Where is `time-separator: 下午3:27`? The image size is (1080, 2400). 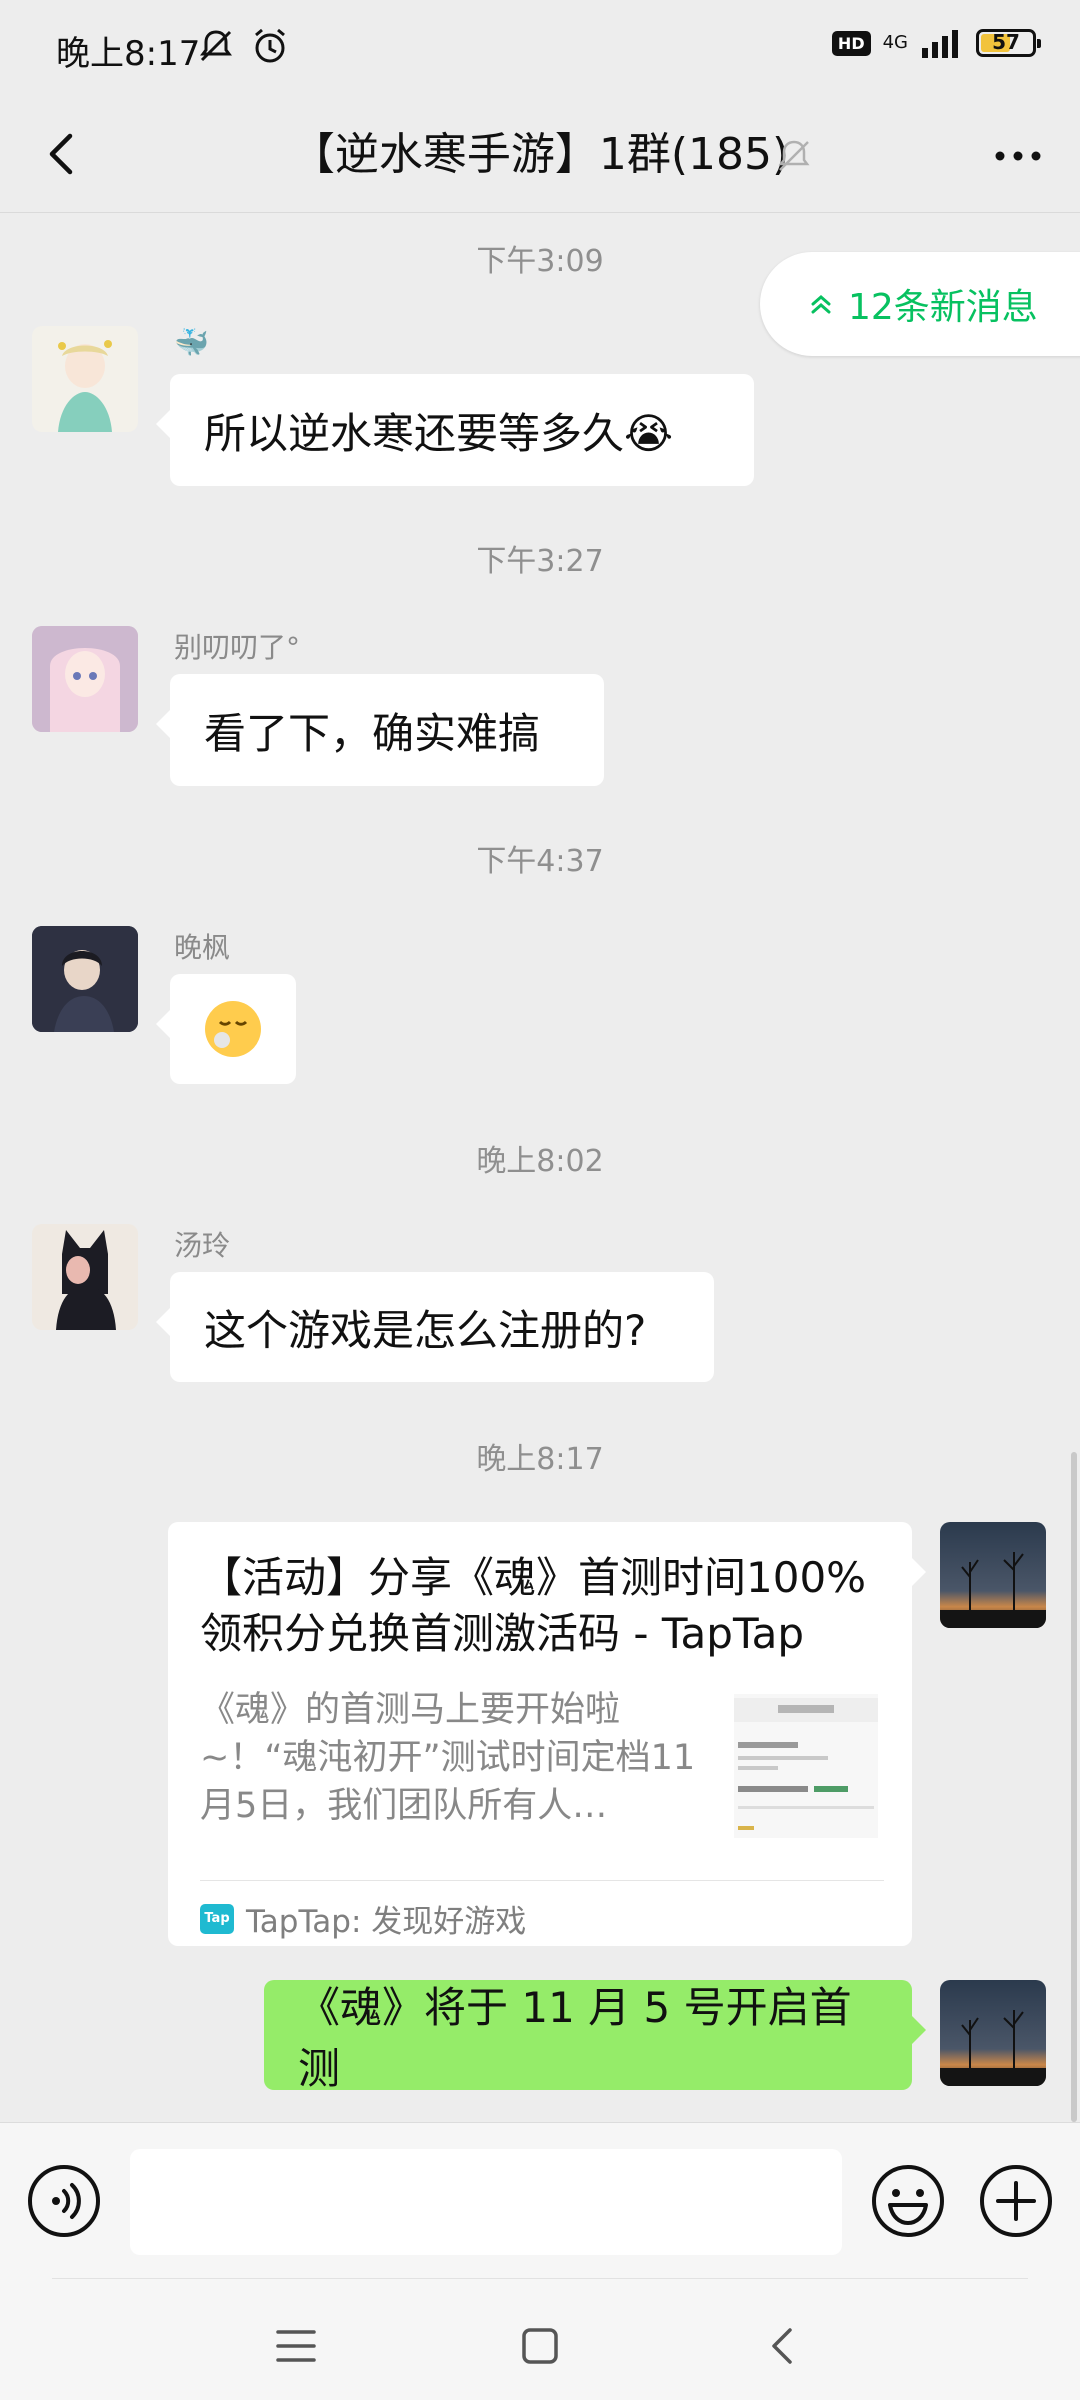
time-separator: 下午3:27 is located at coordinates (540, 561).